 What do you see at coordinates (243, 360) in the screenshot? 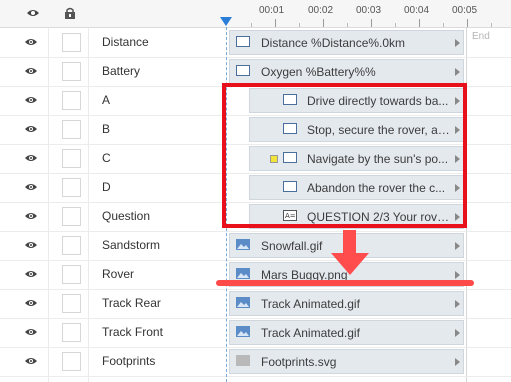
I see `svg-icon` at bounding box center [243, 360].